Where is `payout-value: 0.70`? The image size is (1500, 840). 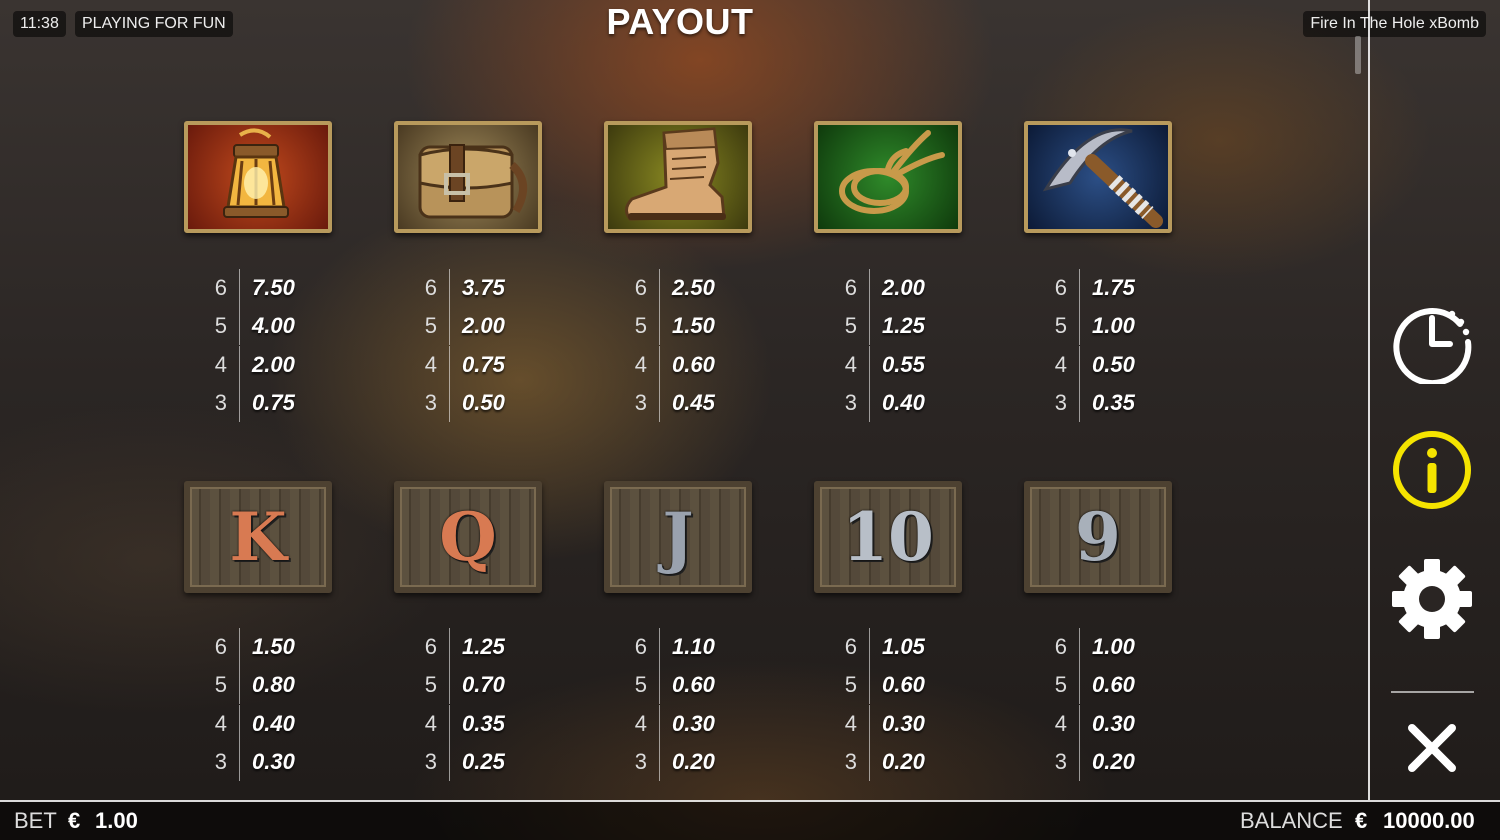 payout-value: 0.70 is located at coordinates (483, 685).